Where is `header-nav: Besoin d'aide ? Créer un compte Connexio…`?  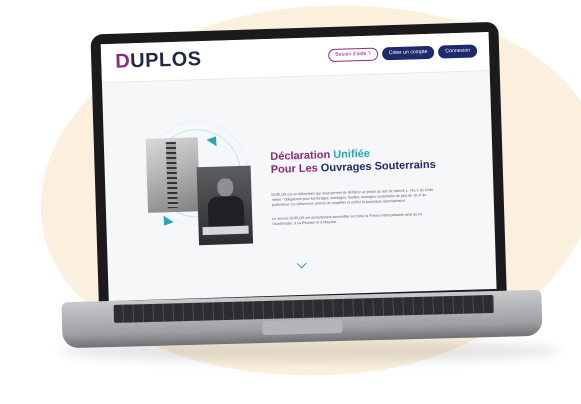
header-nav: Besoin d'aide ? Créer un compte Connexio… is located at coordinates (403, 53).